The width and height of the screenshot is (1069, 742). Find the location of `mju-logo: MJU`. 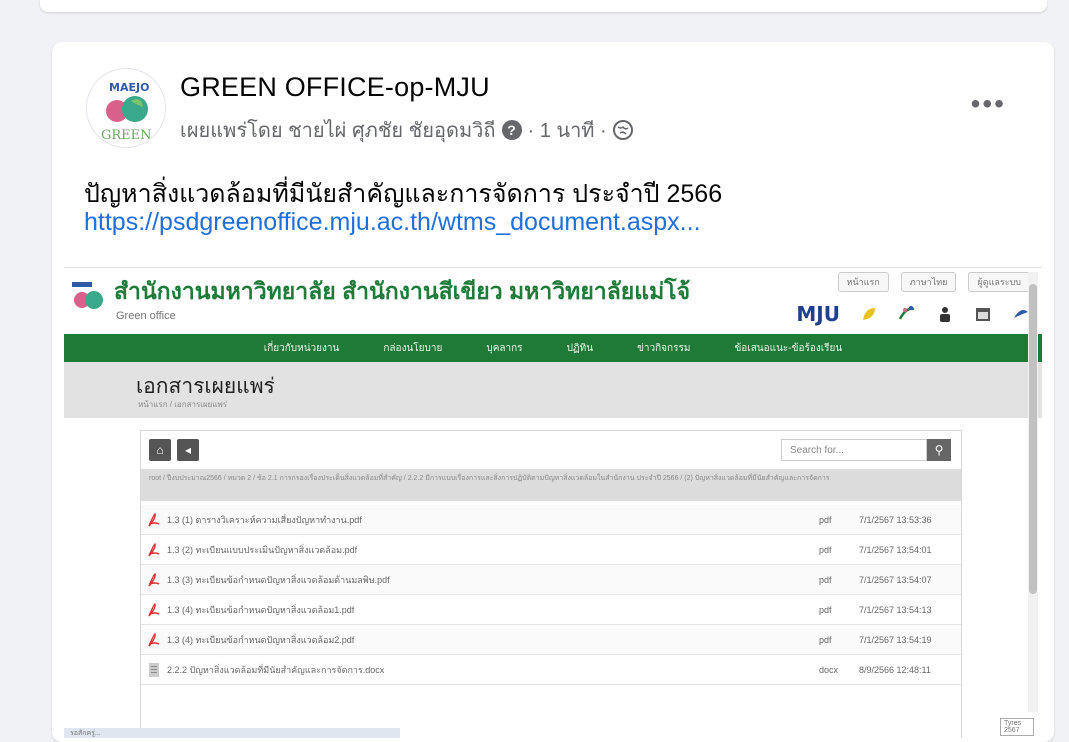

mju-logo: MJU is located at coordinates (818, 314).